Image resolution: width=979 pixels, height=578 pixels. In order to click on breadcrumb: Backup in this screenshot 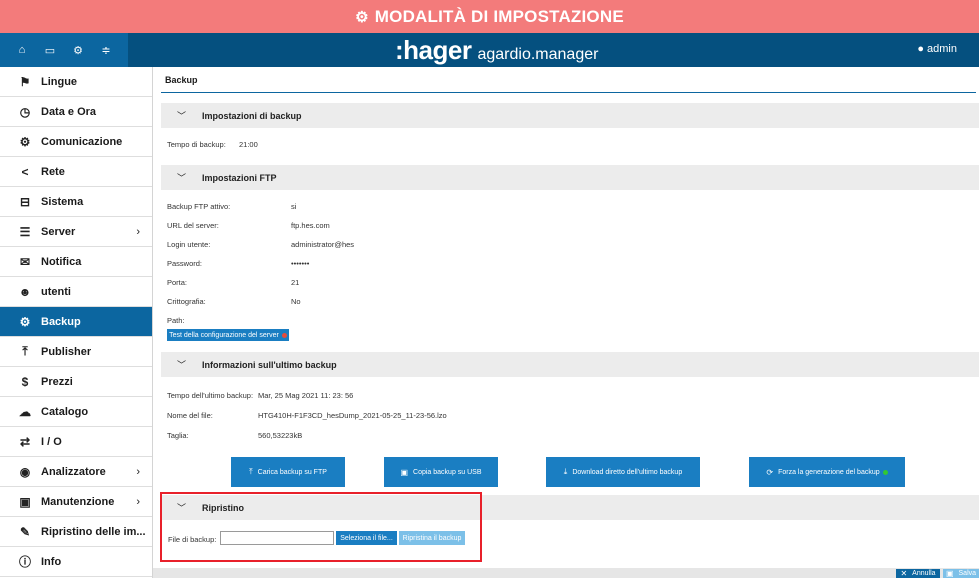, I will do `click(181, 80)`.